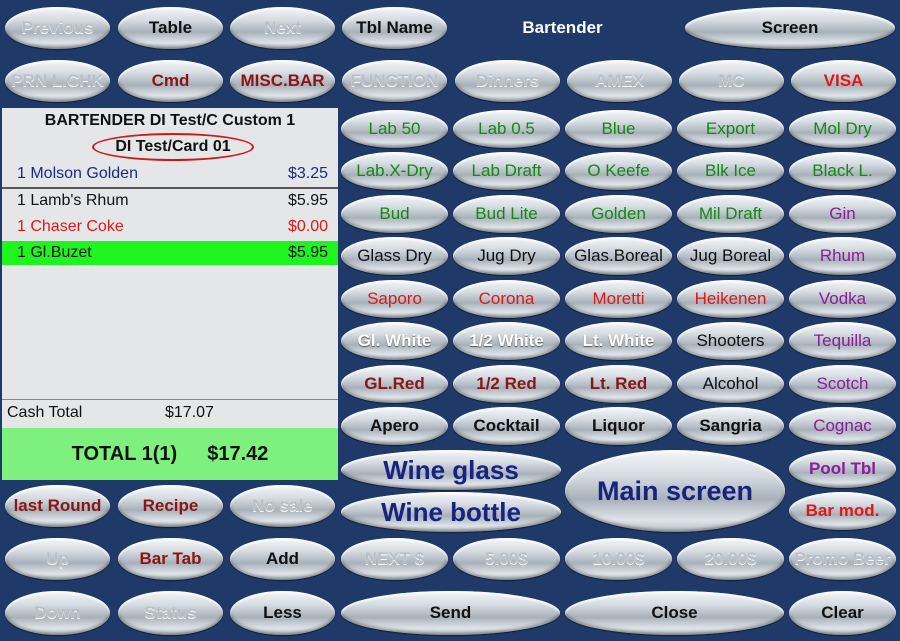 The width and height of the screenshot is (900, 641). What do you see at coordinates (170, 81) in the screenshot?
I see `cmd-button: Cmd` at bounding box center [170, 81].